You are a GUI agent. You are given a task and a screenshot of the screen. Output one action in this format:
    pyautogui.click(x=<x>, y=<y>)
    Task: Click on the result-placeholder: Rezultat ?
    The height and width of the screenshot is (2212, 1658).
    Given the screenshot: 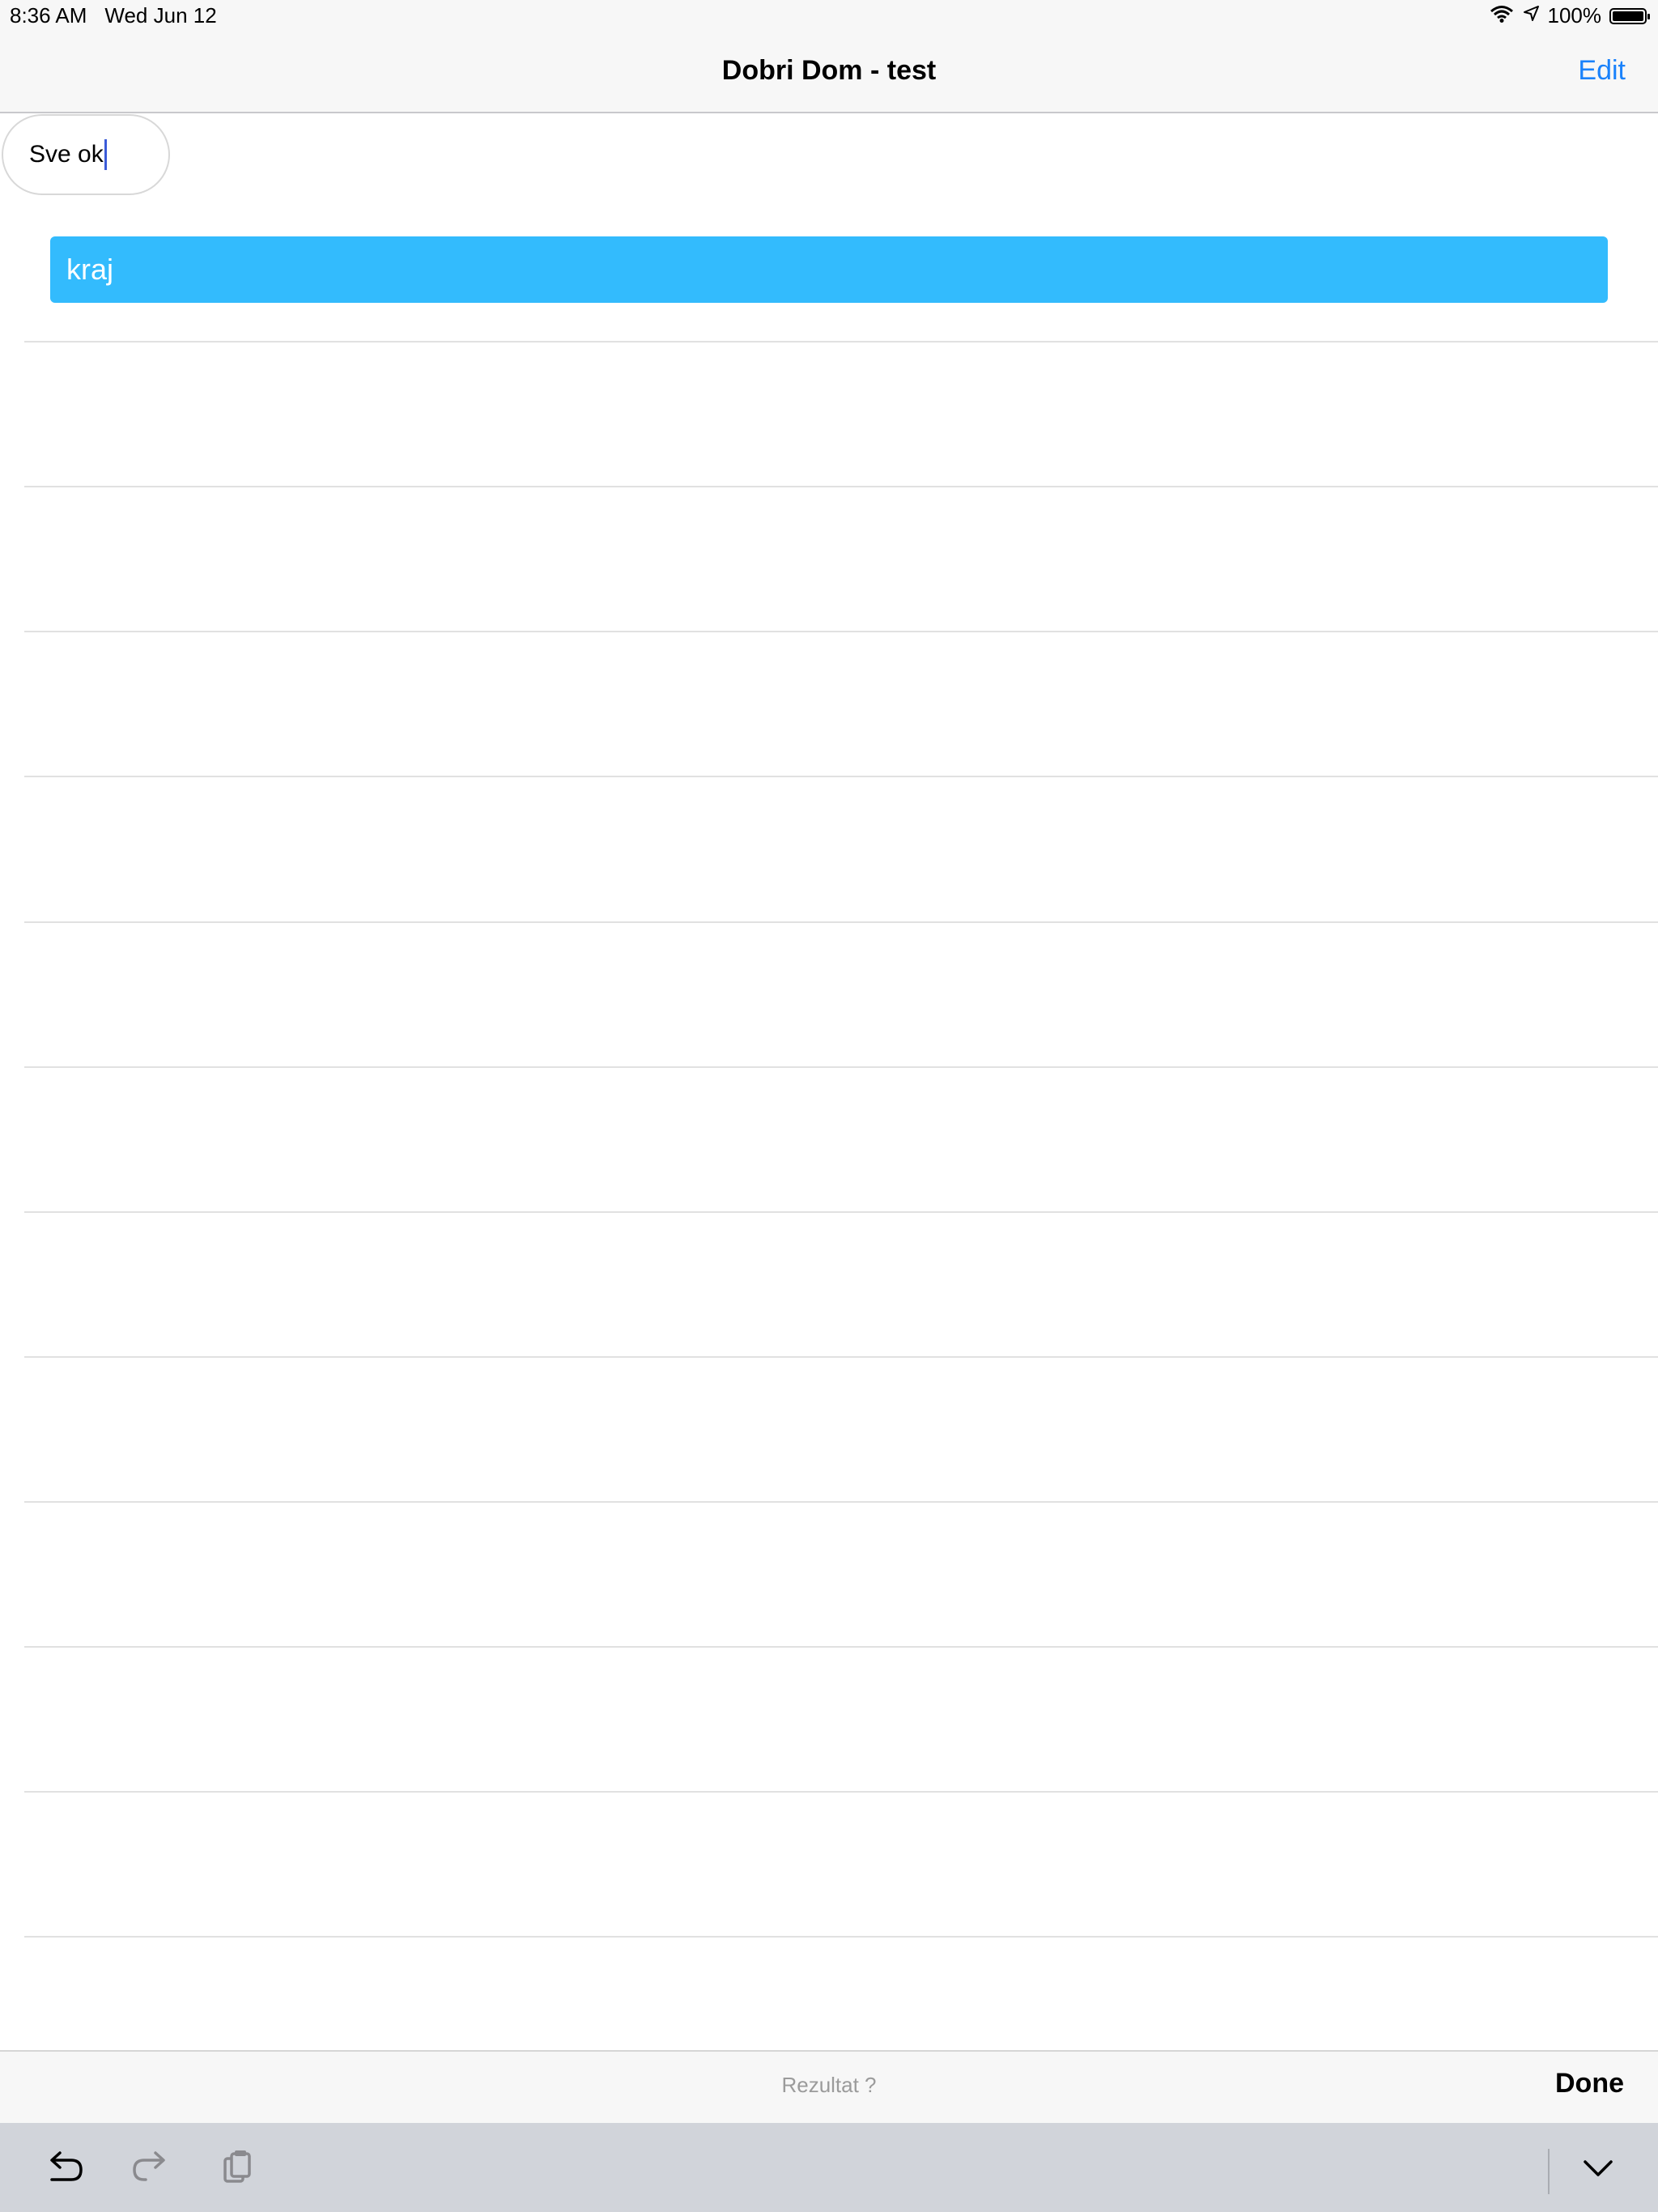 What is the action you would take?
    pyautogui.click(x=829, y=2085)
    